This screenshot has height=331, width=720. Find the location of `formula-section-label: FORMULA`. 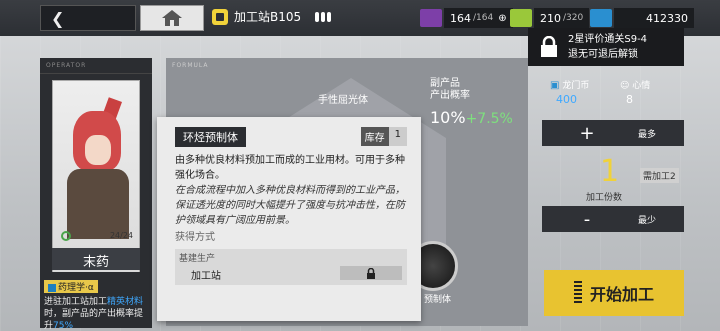

formula-section-label: FORMULA is located at coordinates (190, 65).